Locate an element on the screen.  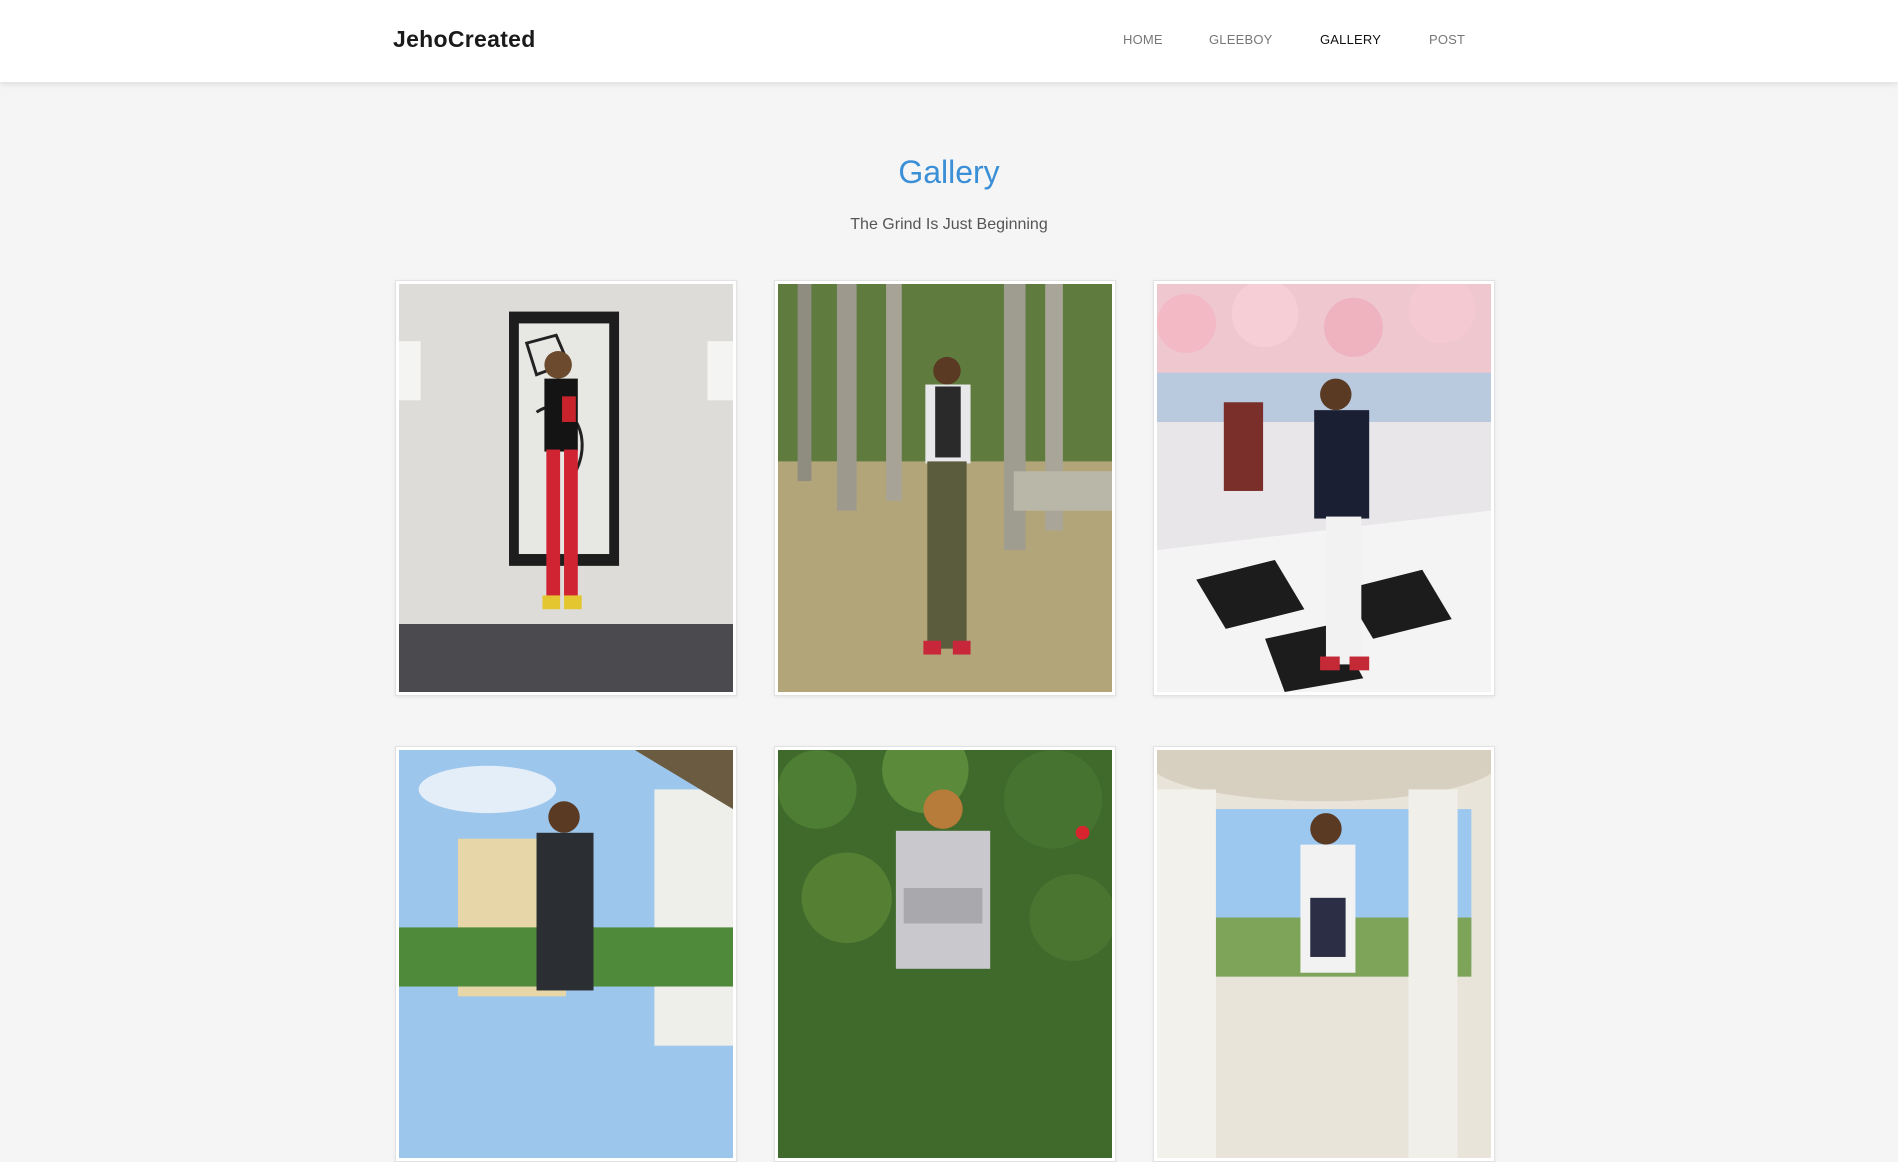
photo-white-columns-pavilion is located at coordinates (1324, 954).